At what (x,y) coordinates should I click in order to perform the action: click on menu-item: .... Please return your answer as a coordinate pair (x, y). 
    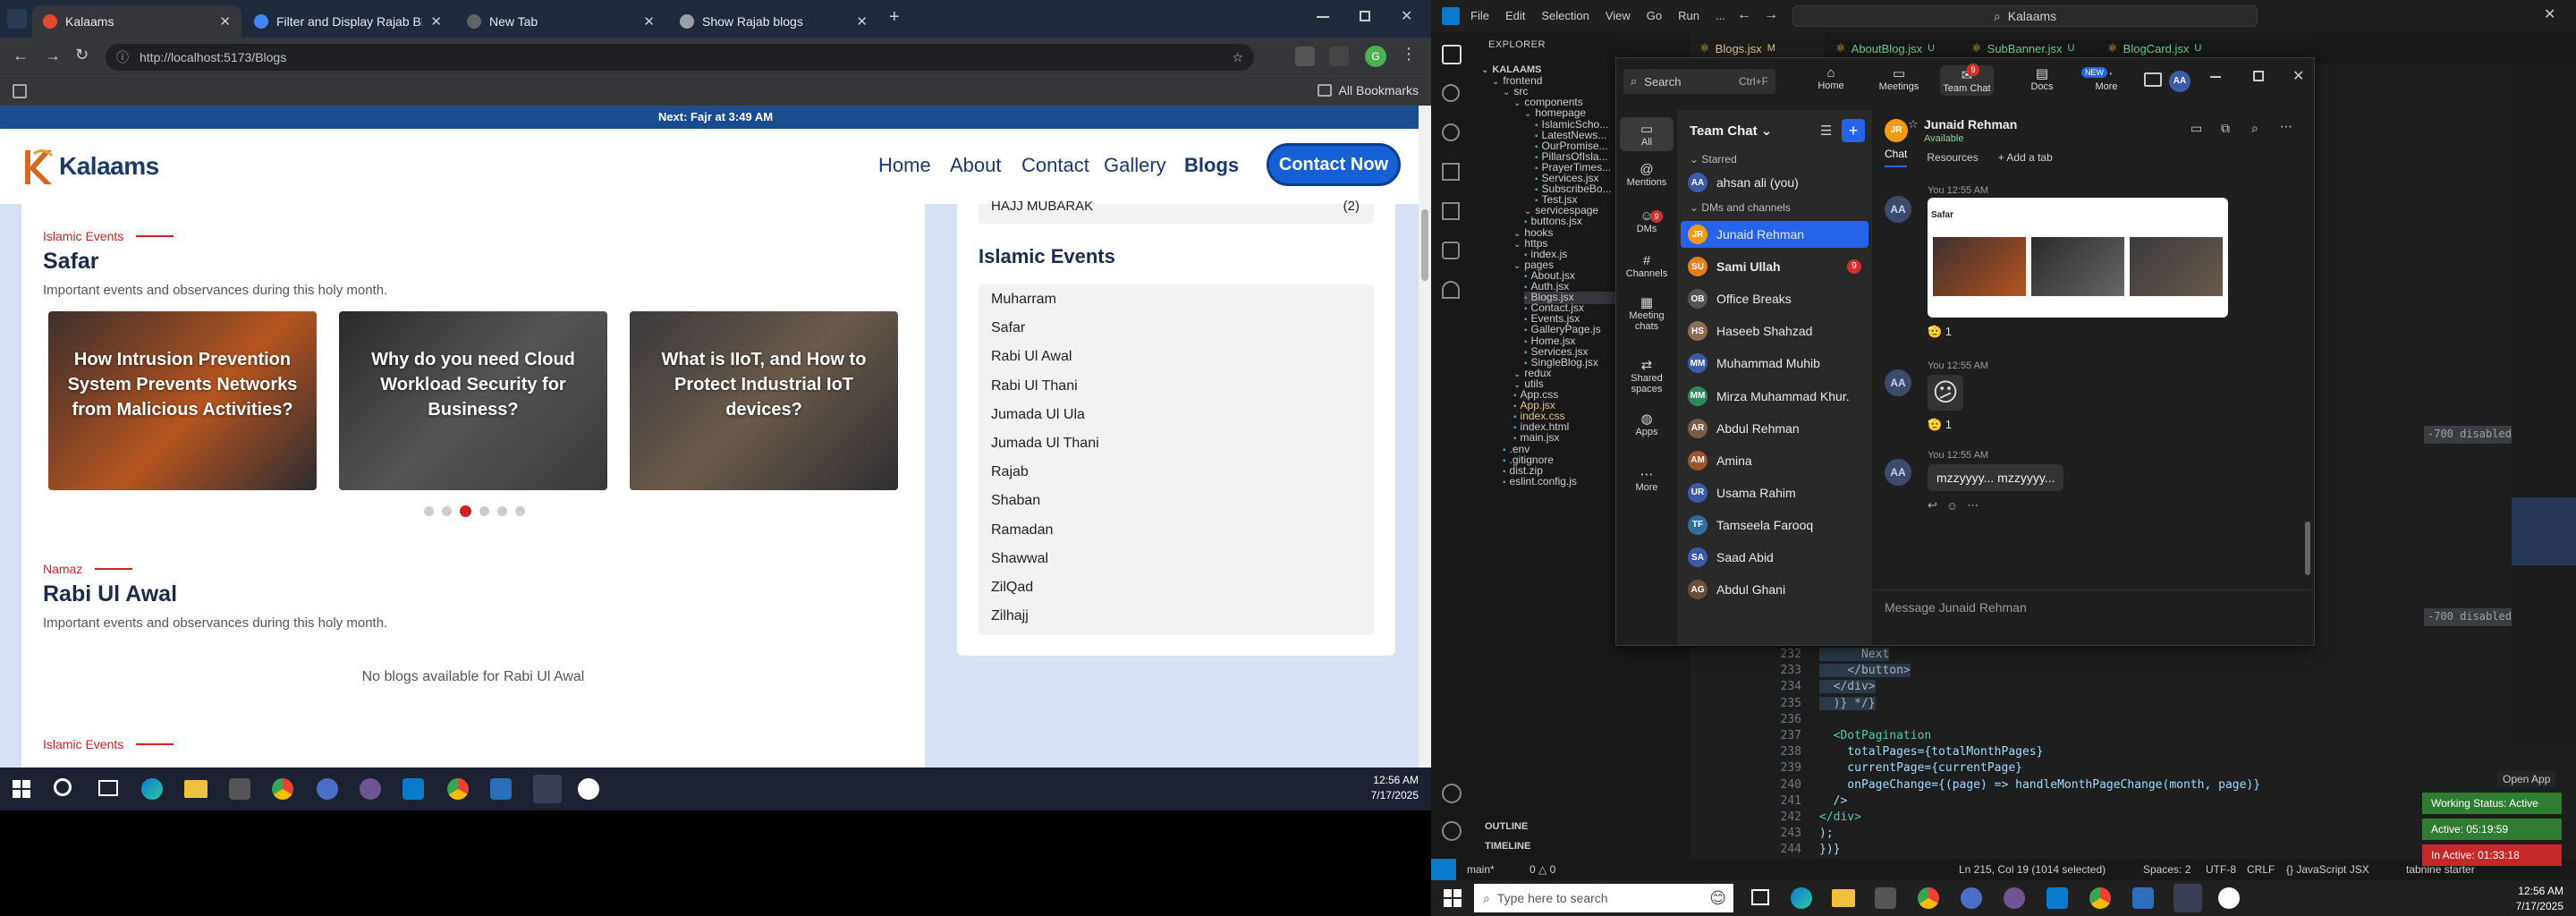
    Looking at the image, I should click on (1720, 15).